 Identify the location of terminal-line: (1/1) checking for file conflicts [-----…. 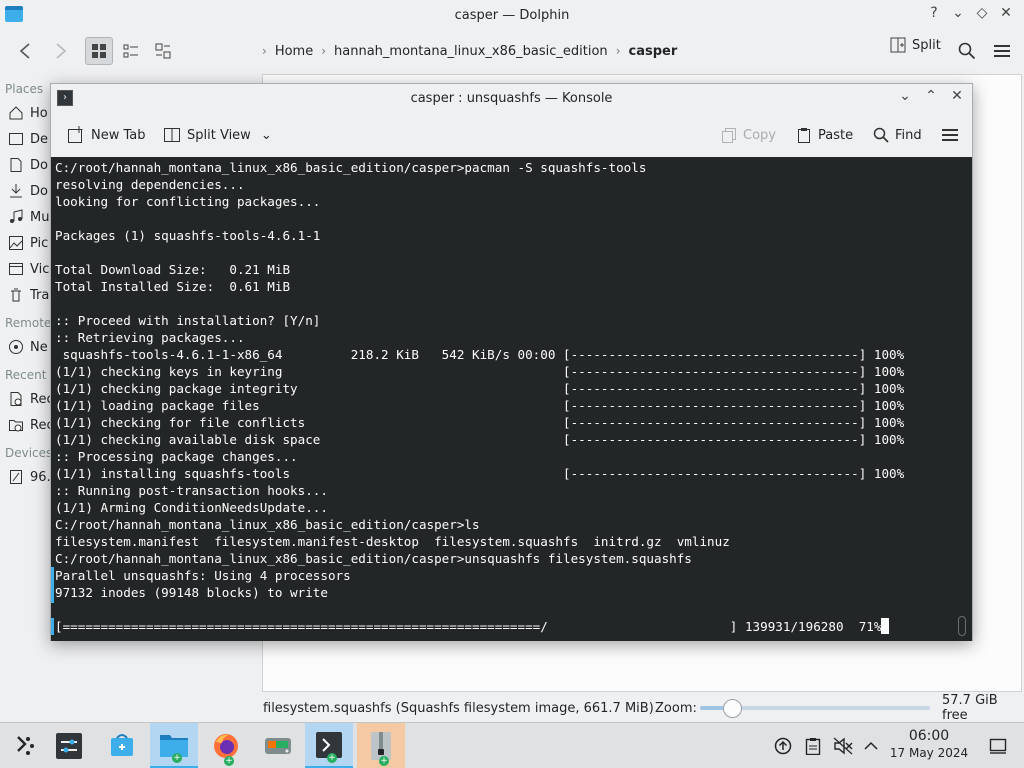
(480, 422).